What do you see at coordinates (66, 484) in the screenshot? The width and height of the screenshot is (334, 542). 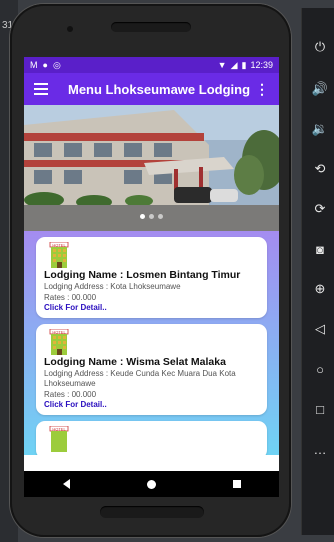 I see `nav-back-icon` at bounding box center [66, 484].